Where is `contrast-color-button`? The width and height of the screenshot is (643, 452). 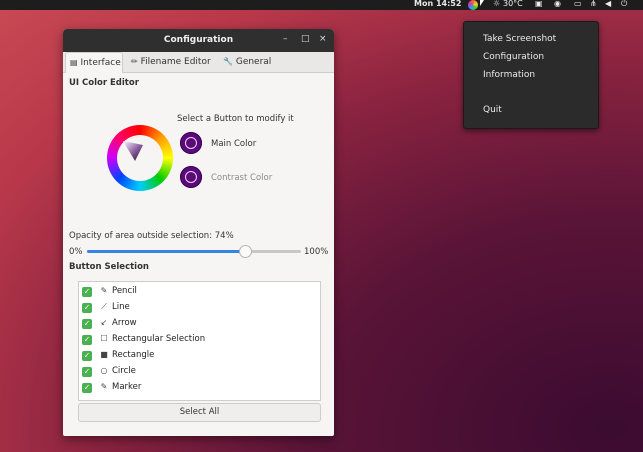 contrast-color-button is located at coordinates (191, 177).